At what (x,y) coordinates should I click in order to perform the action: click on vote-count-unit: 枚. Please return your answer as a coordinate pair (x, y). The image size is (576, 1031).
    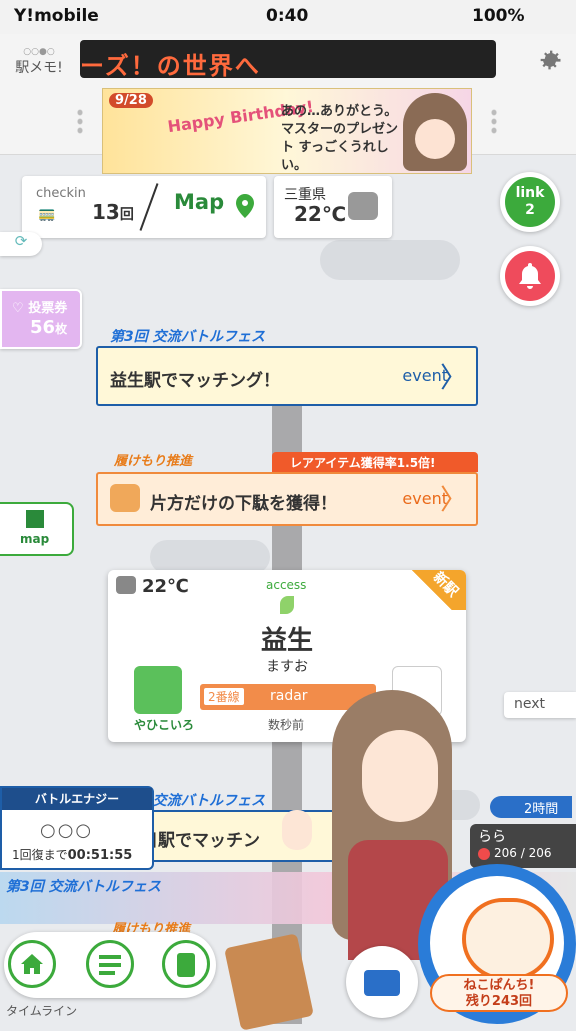
    Looking at the image, I should click on (61, 329).